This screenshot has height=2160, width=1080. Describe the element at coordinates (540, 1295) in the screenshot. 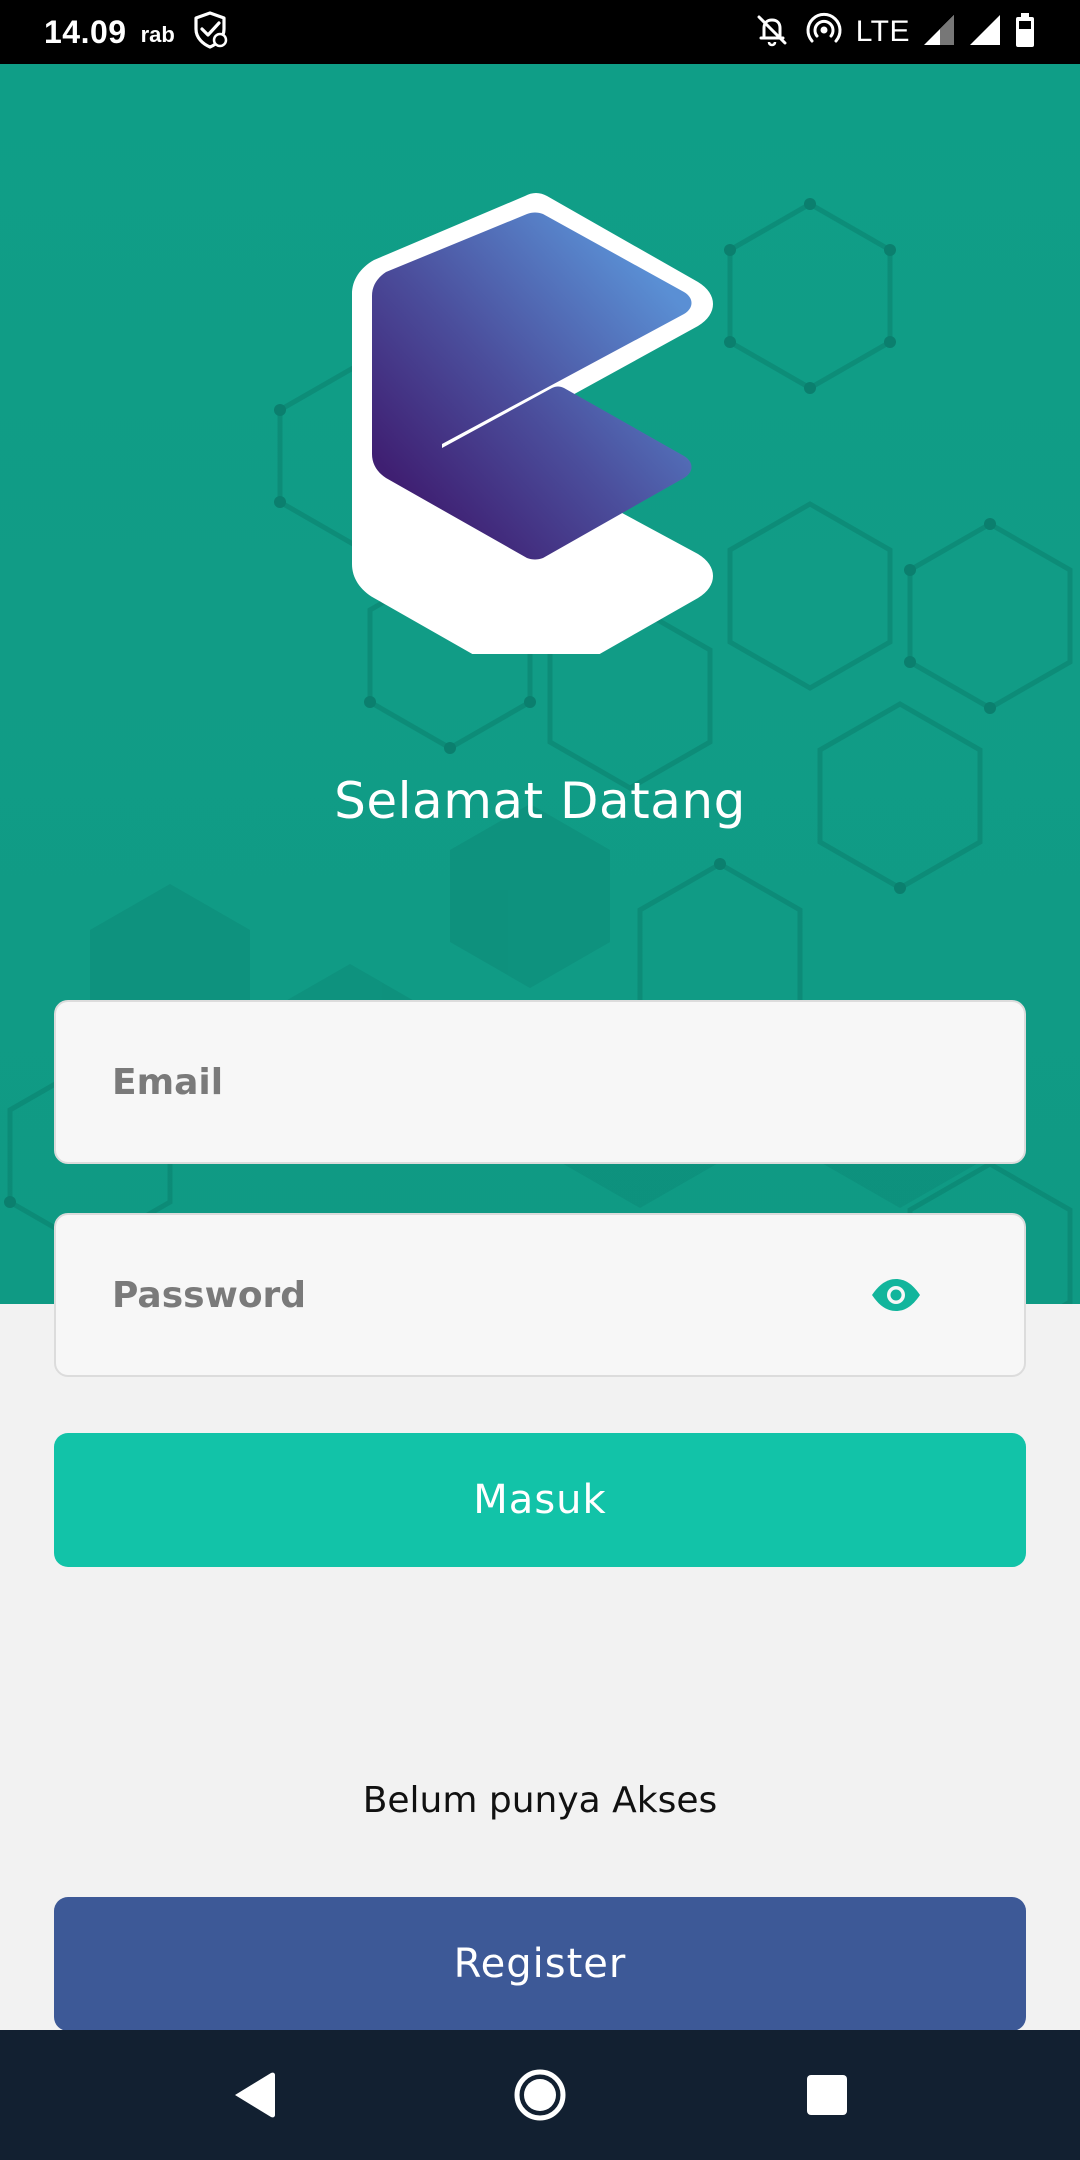

I see `password-field` at that location.